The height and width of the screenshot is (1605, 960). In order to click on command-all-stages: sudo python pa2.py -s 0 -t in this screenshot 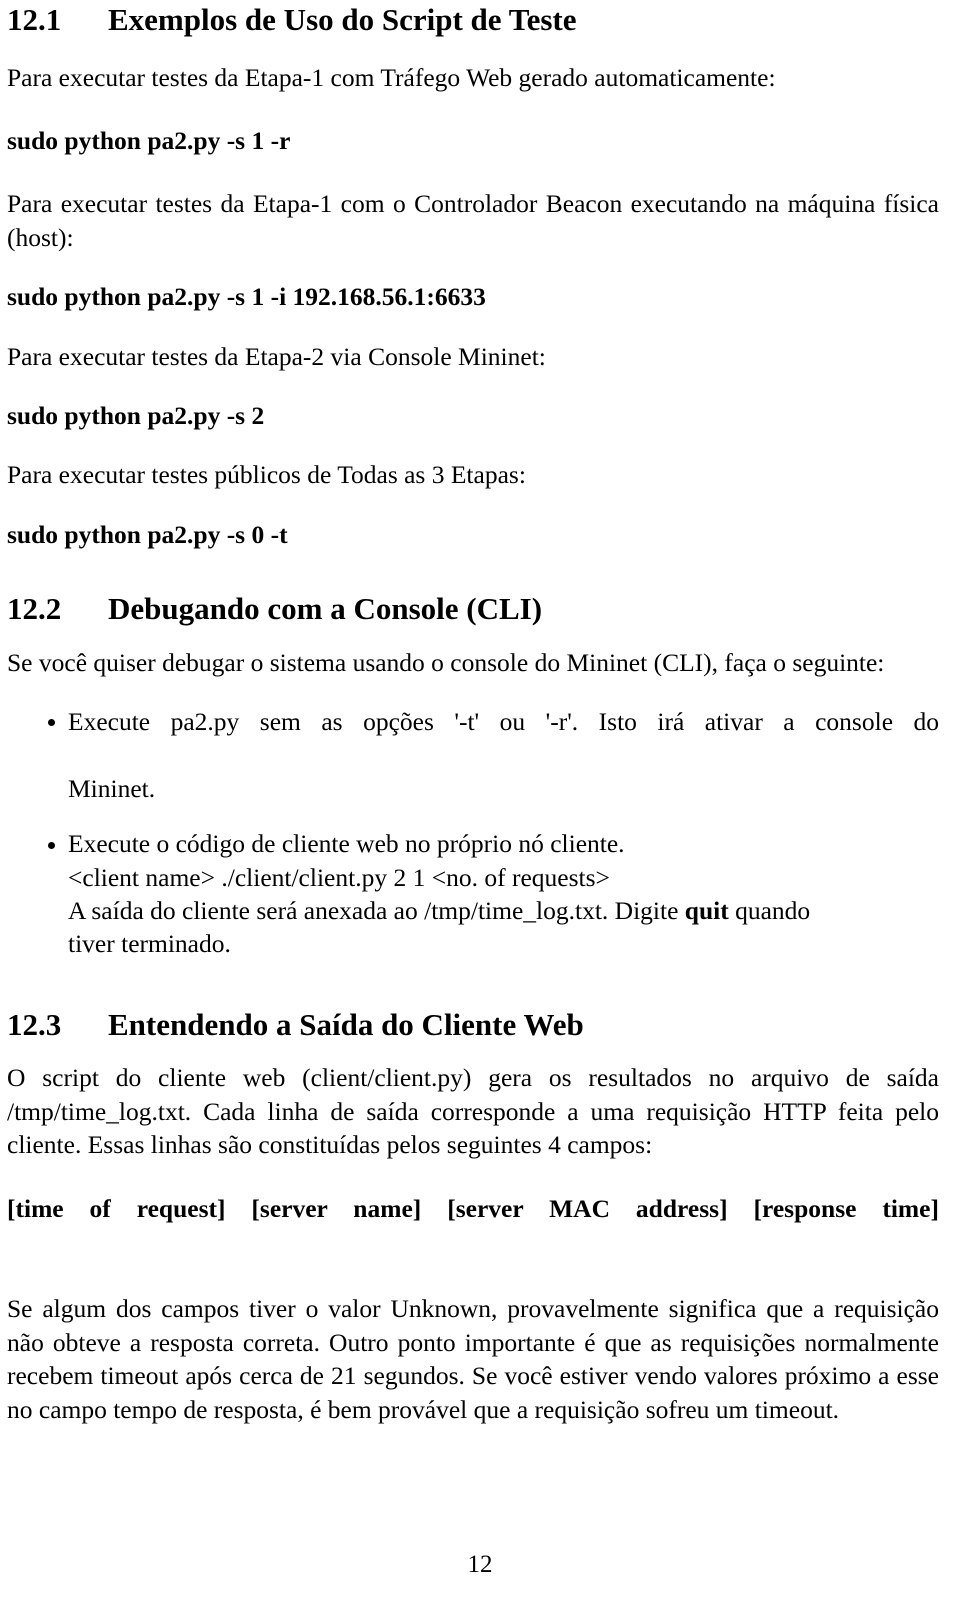, I will do `click(147, 534)`.